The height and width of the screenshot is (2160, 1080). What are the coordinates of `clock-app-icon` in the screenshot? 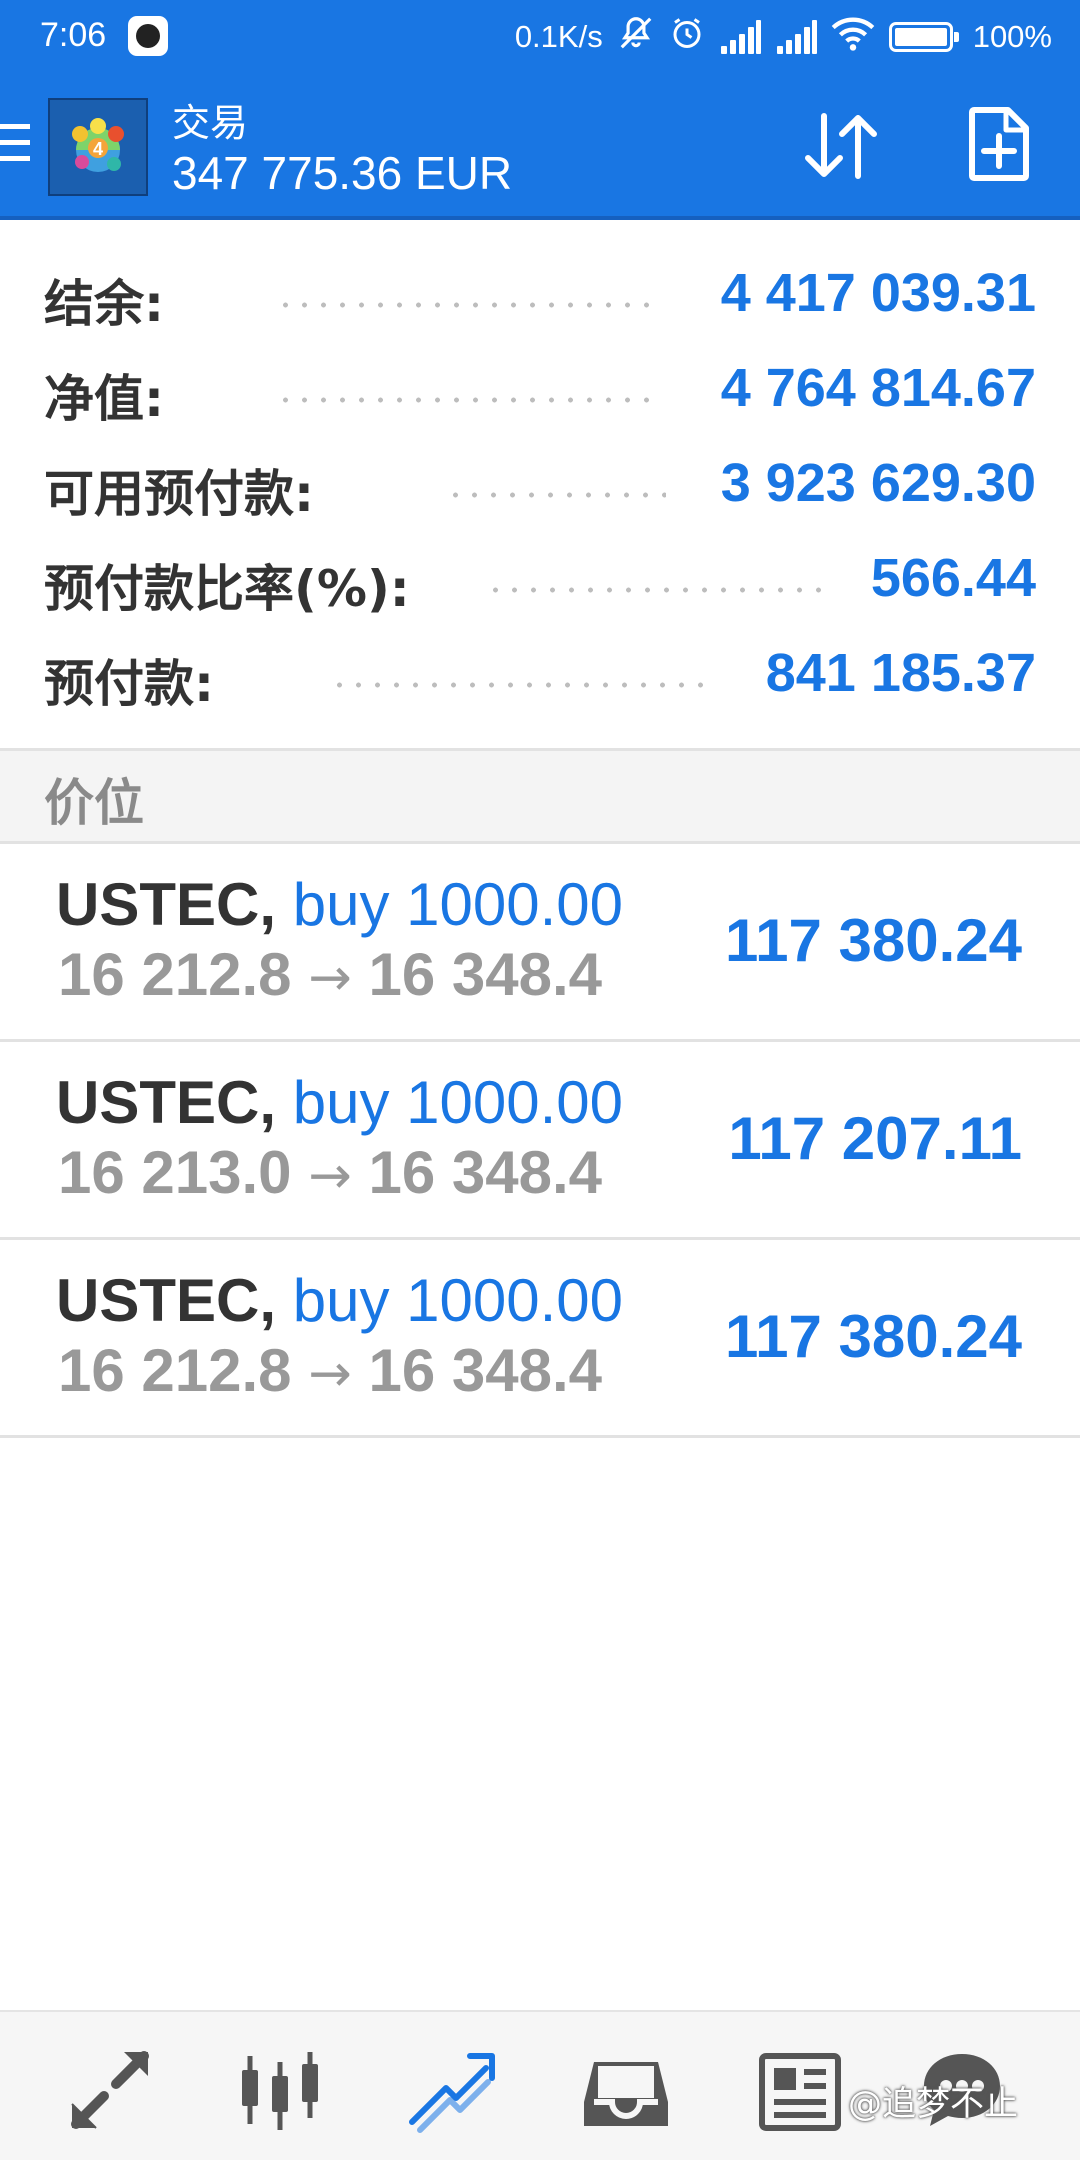 It's located at (148, 36).